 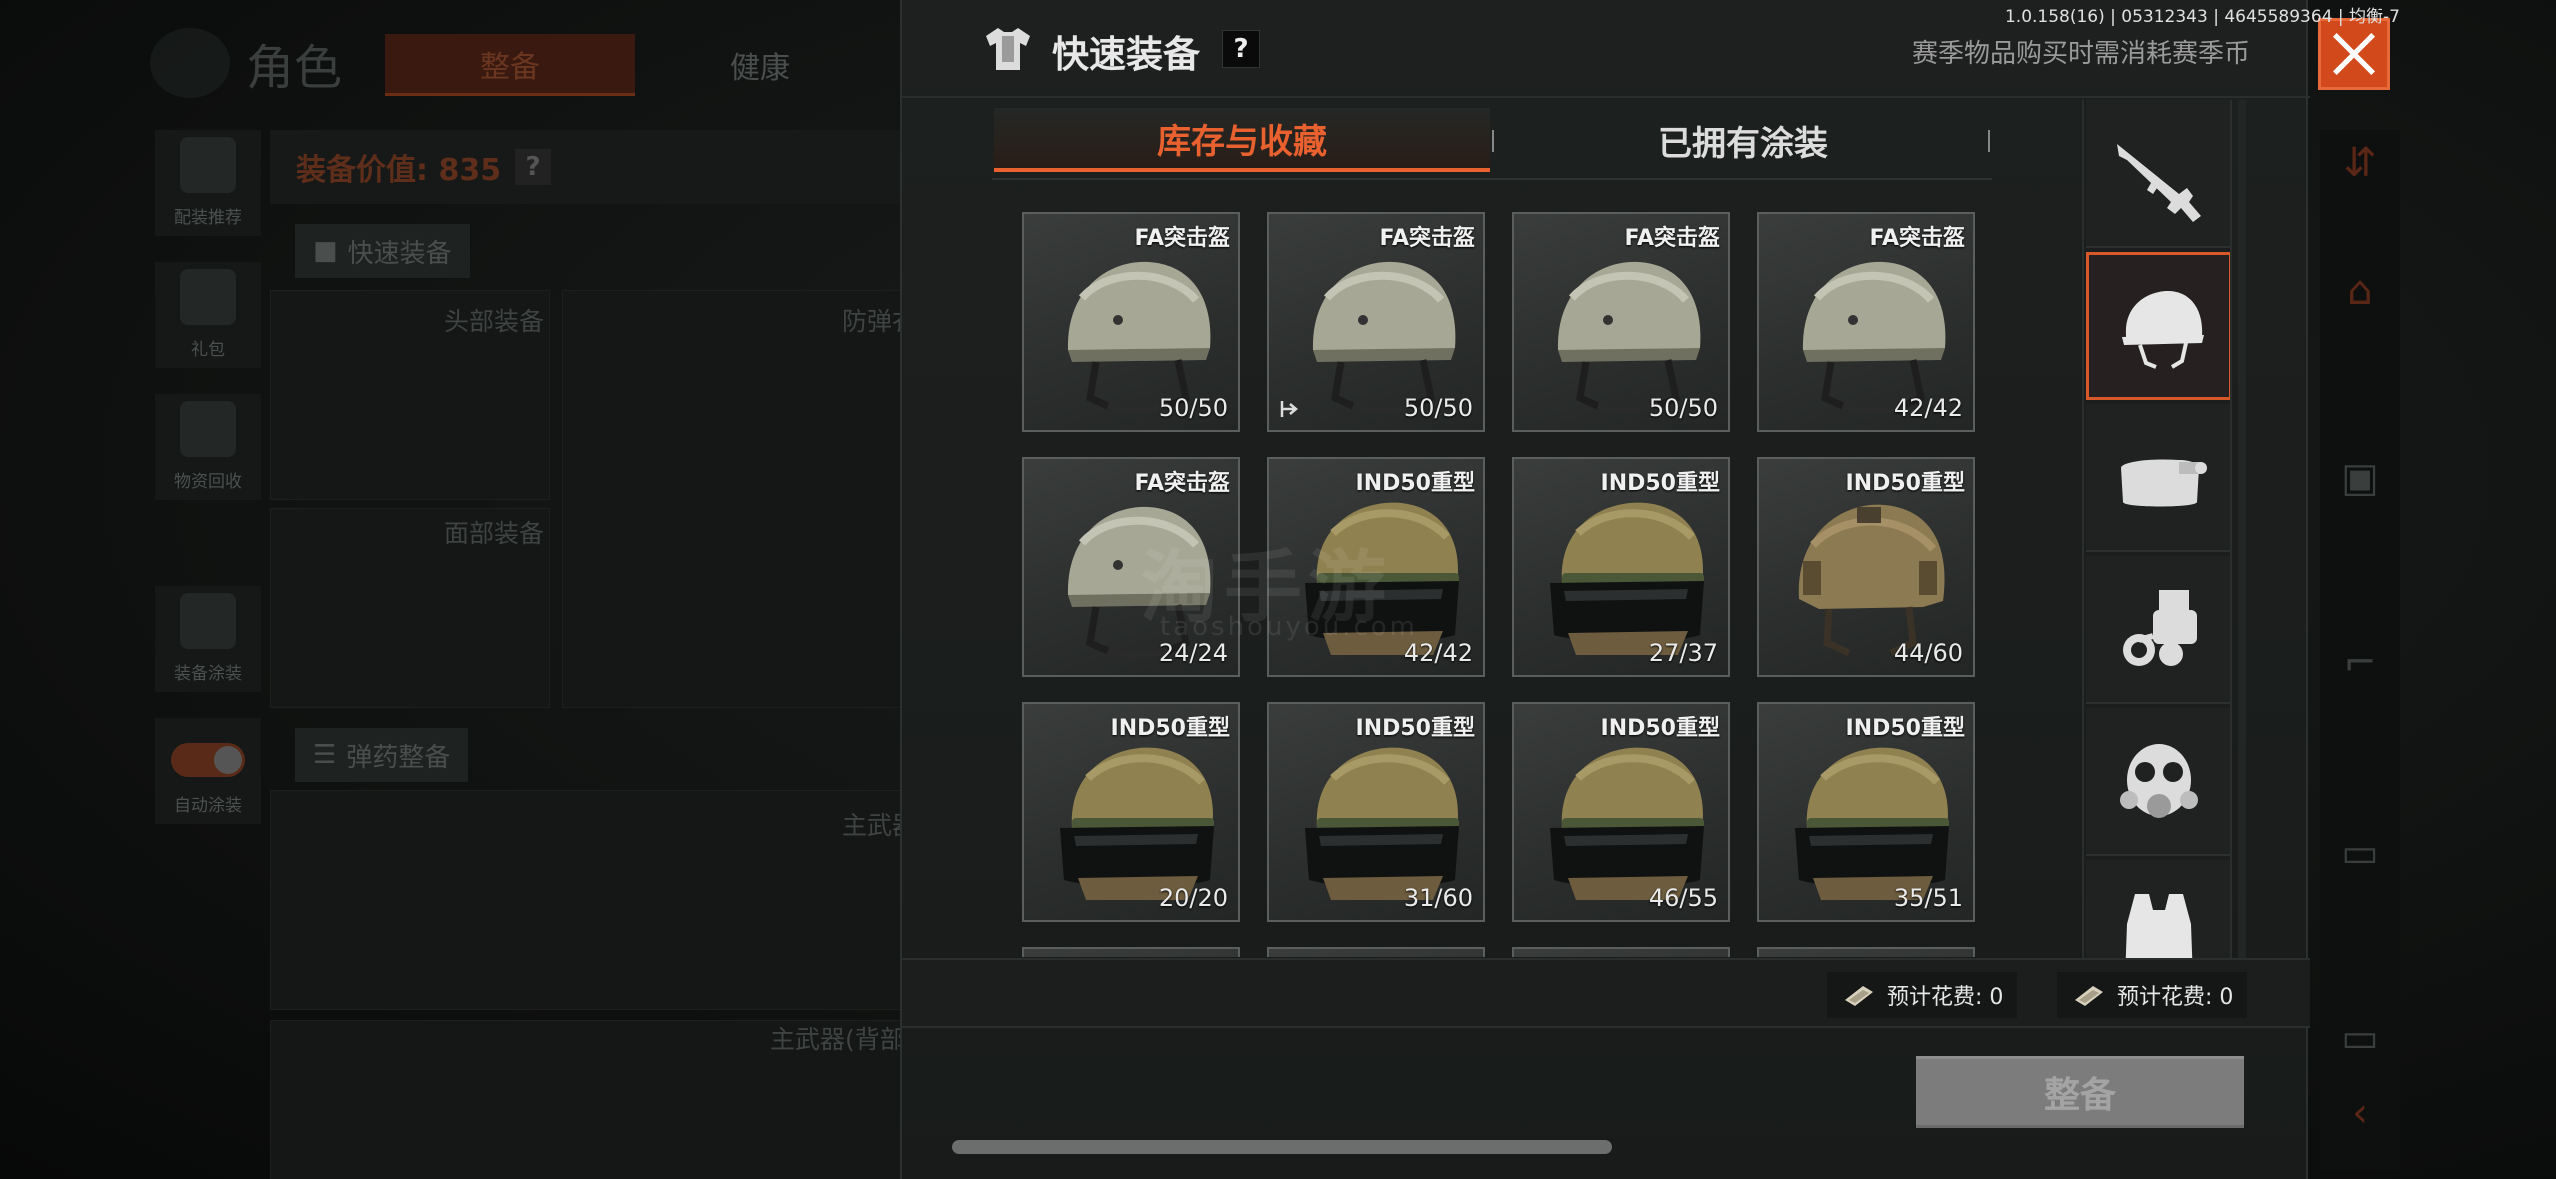 I want to click on watermark-url: taoshouyou.com, so click(x=1289, y=627).